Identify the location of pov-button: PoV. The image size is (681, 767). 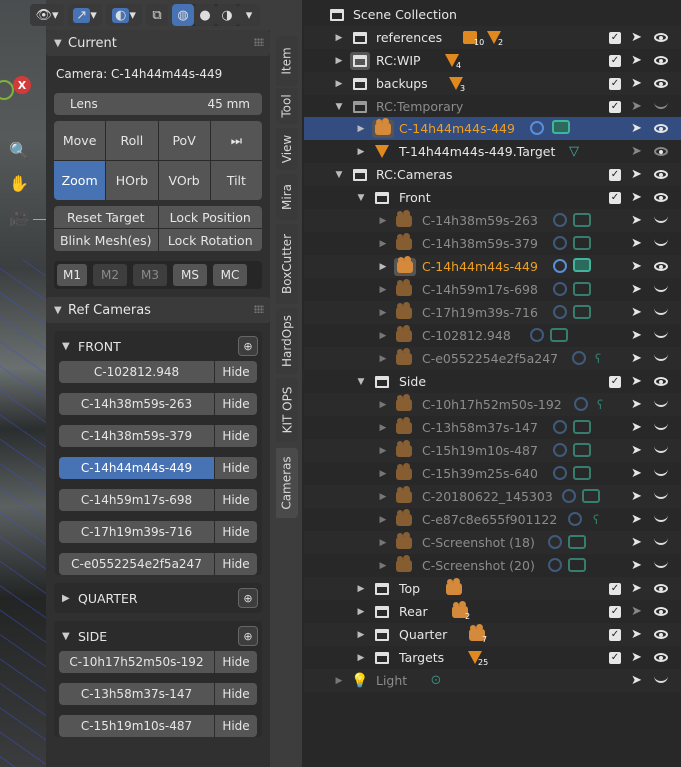
(184, 140).